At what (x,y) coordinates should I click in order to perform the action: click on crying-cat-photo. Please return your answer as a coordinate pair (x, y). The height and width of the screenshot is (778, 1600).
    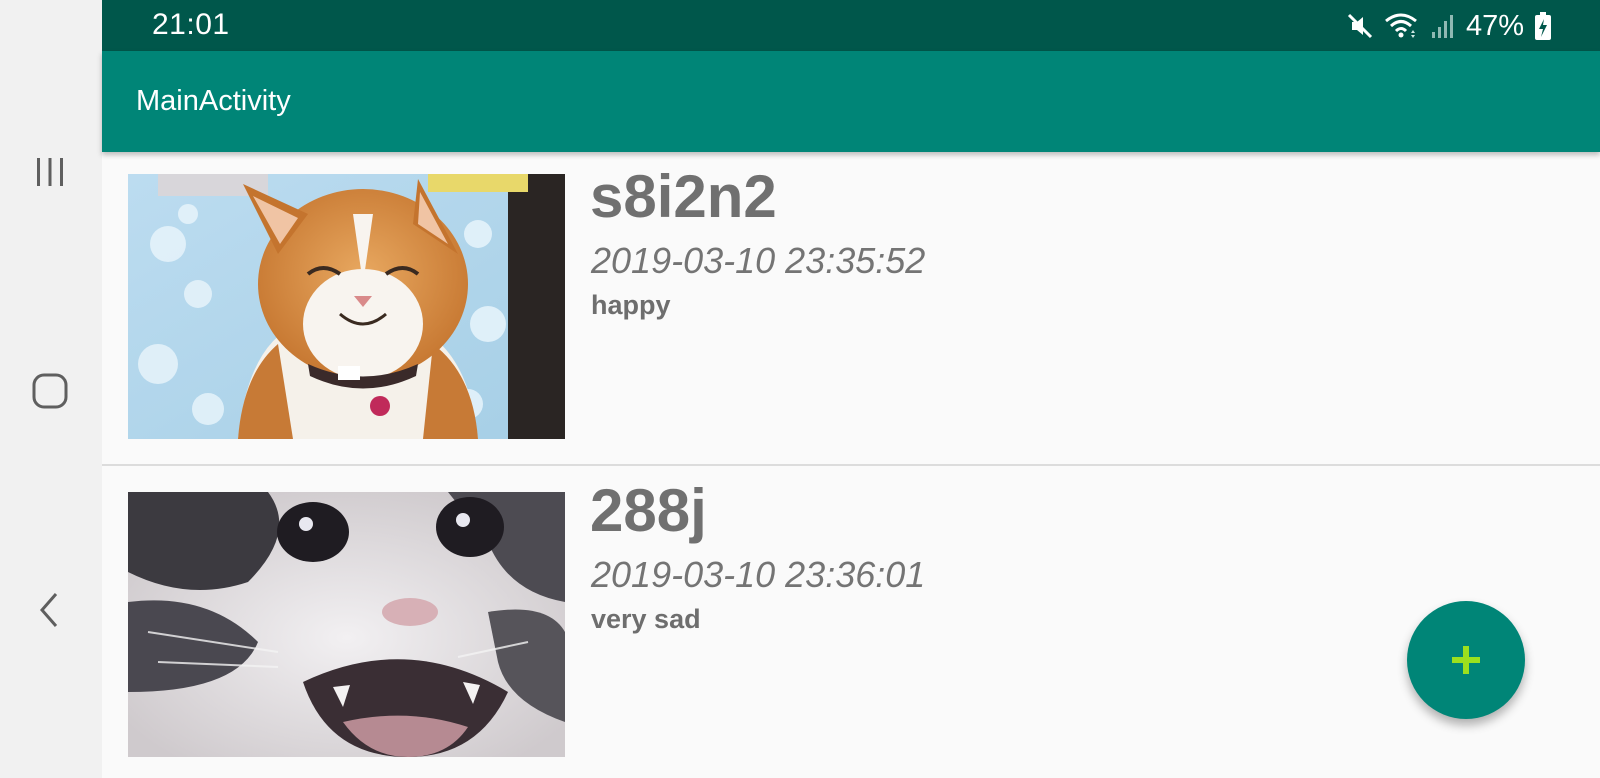
    Looking at the image, I should click on (346, 624).